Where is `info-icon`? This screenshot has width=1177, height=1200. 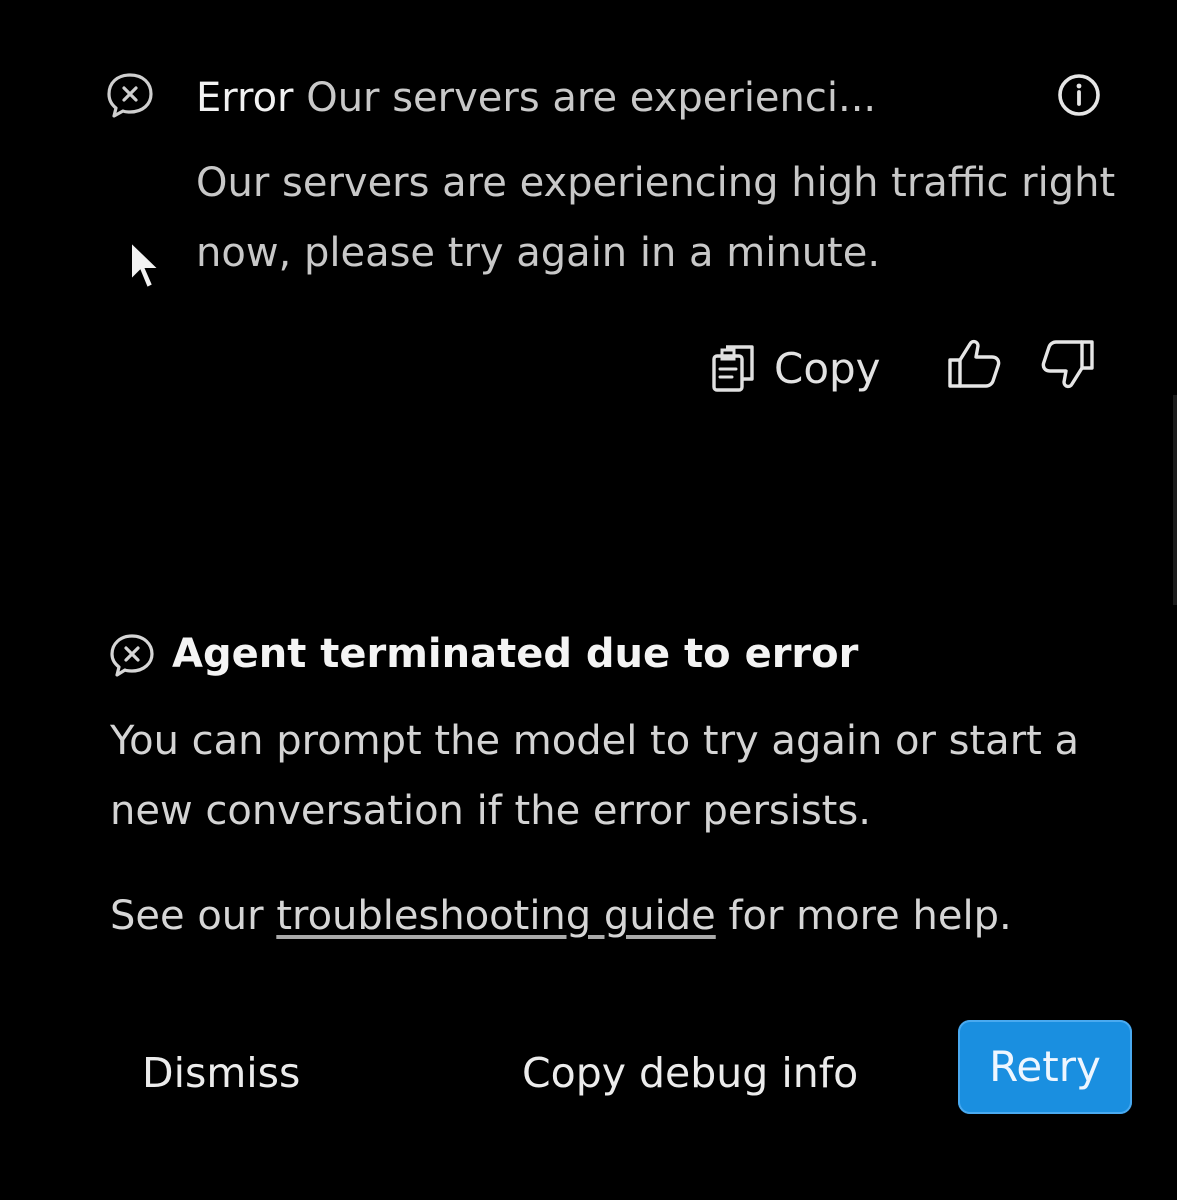 info-icon is located at coordinates (1079, 95).